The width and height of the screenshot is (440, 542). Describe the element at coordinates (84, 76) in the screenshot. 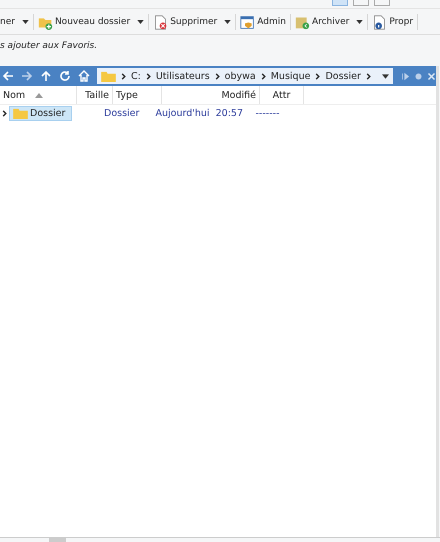

I see `home-icon` at that location.